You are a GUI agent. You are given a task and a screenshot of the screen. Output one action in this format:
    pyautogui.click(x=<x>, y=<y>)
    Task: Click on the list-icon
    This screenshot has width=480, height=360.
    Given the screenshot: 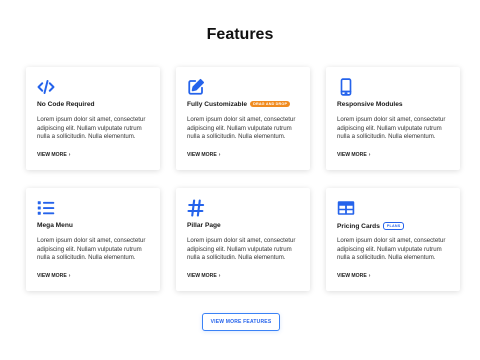 What is the action you would take?
    pyautogui.click(x=46, y=208)
    